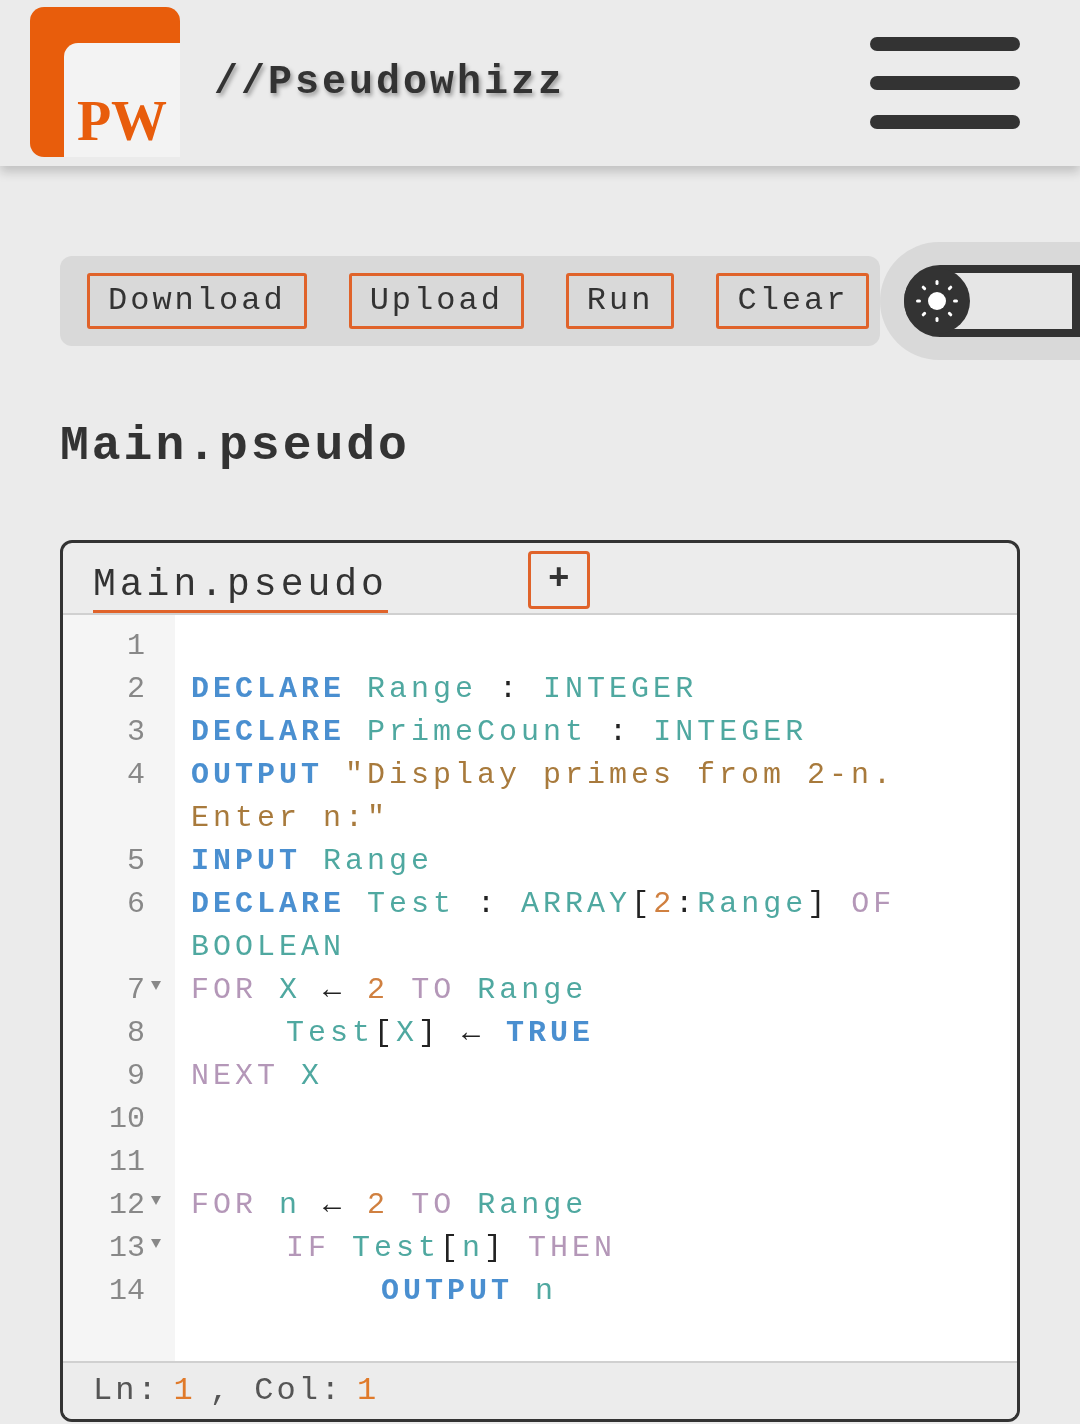  Describe the element at coordinates (873, 904) in the screenshot. I see `code-token: OF` at that location.